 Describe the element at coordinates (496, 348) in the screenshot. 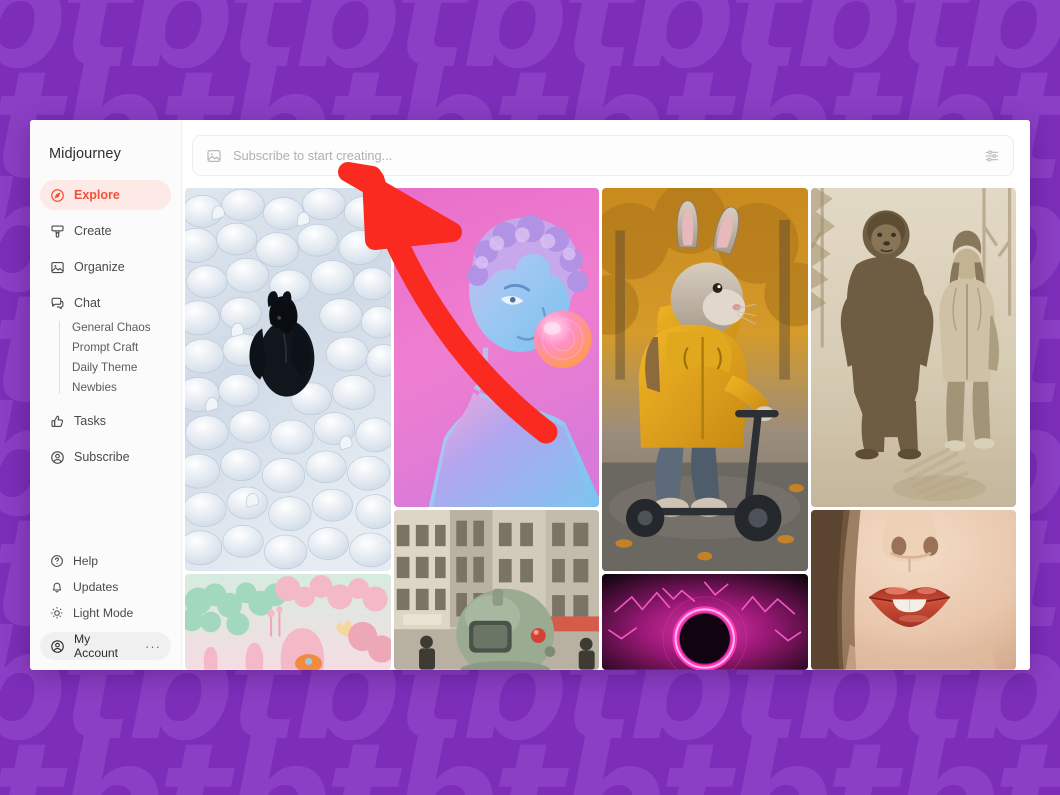

I see `gallery-tile-pink-statue-blowing-bubblegum` at that location.